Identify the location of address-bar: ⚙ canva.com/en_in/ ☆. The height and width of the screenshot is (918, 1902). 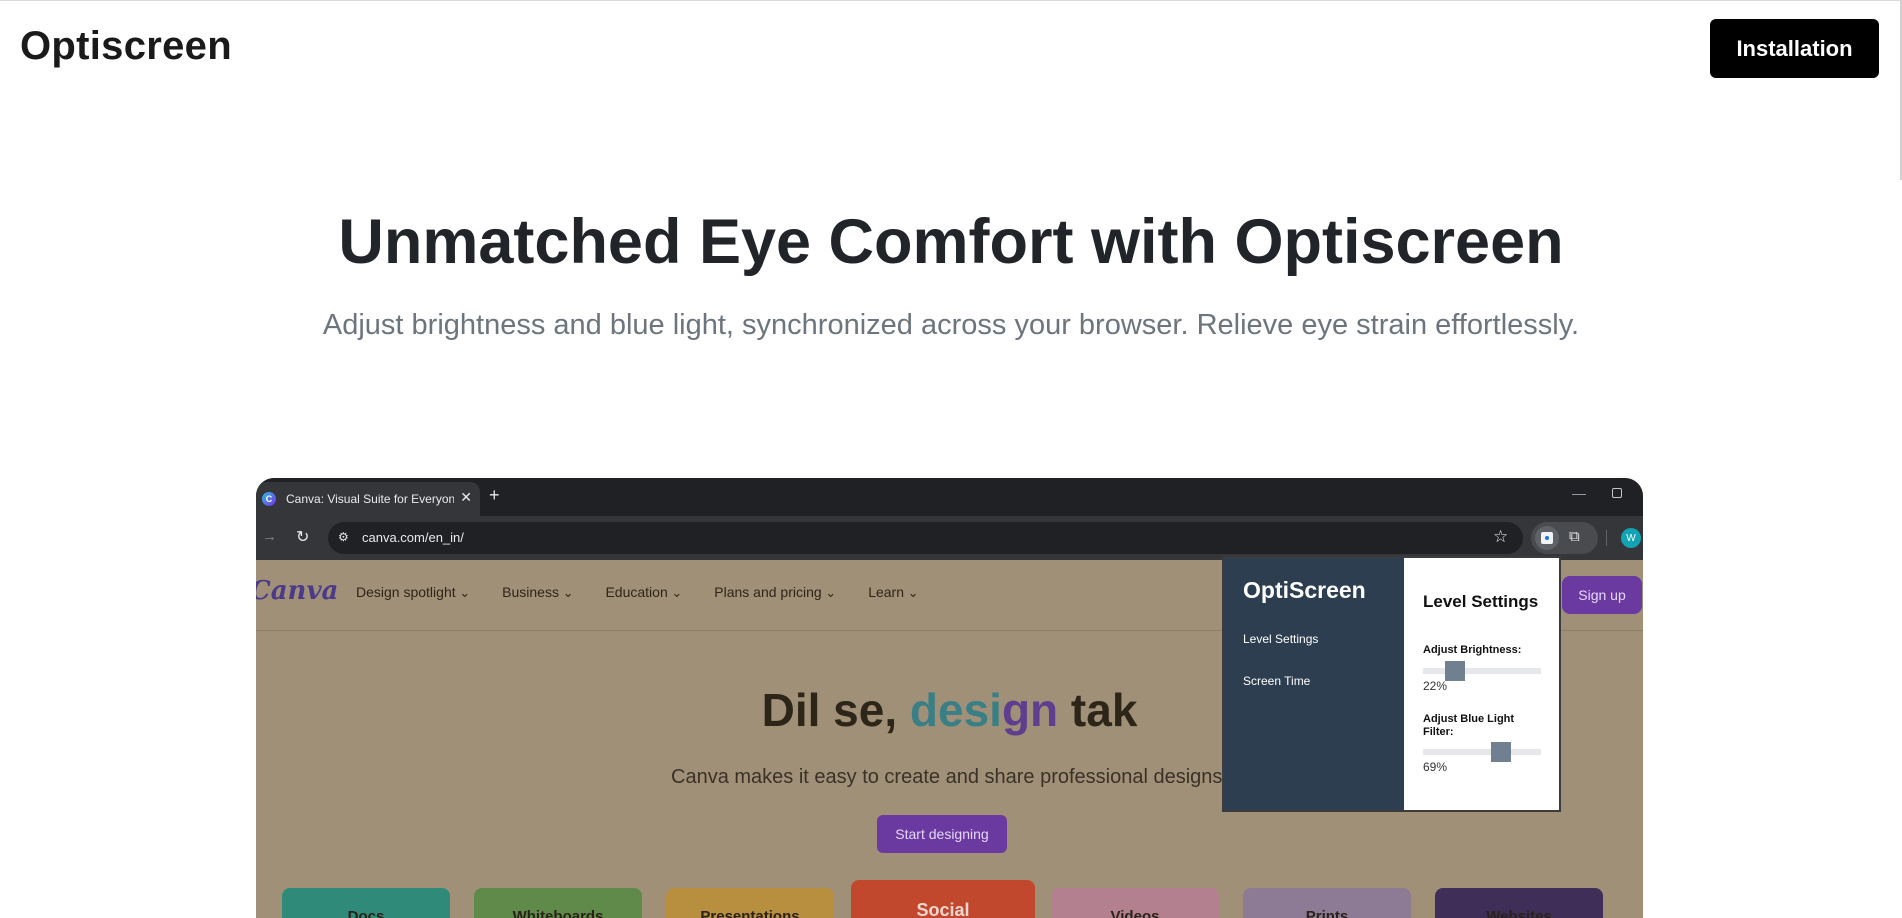
(925, 538).